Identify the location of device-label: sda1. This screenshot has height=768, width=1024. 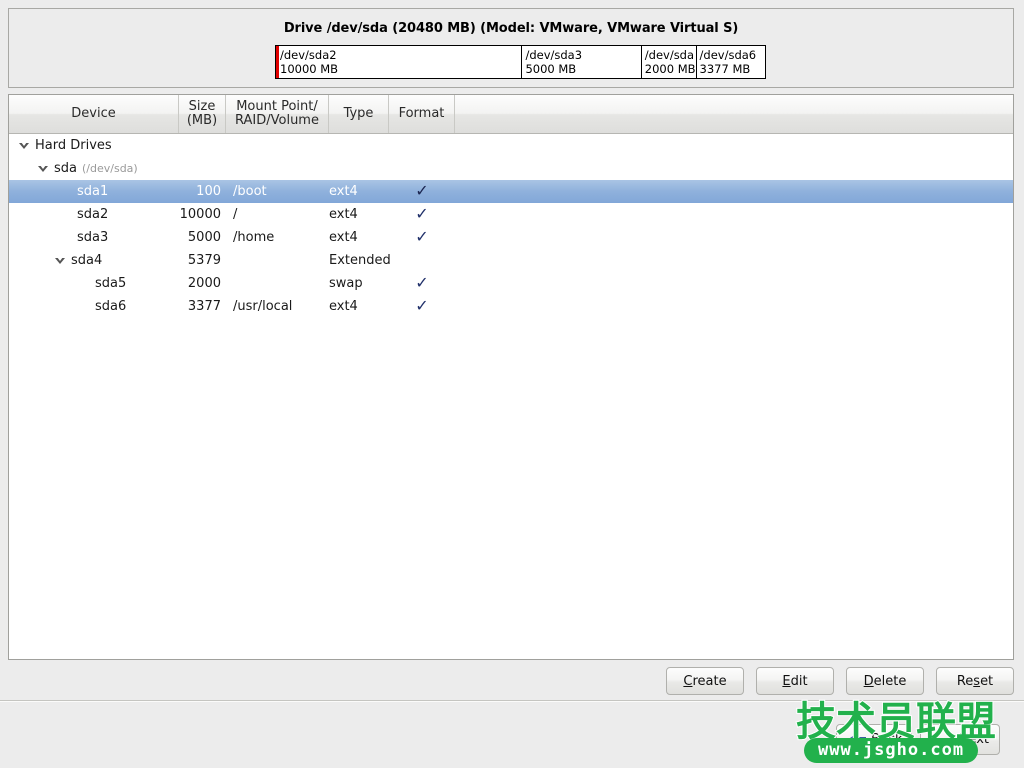
(93, 191).